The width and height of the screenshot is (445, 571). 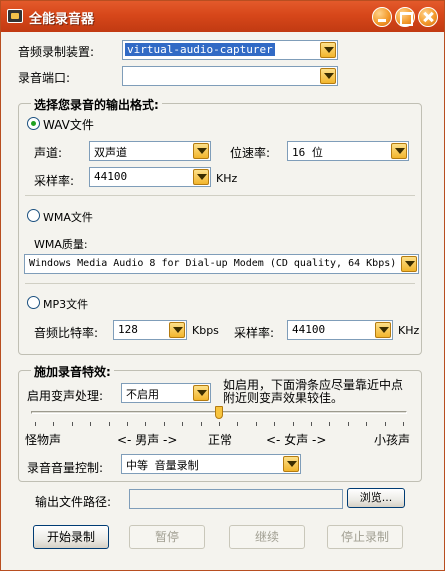 I want to click on channel-select: 双声道, so click(x=150, y=151).